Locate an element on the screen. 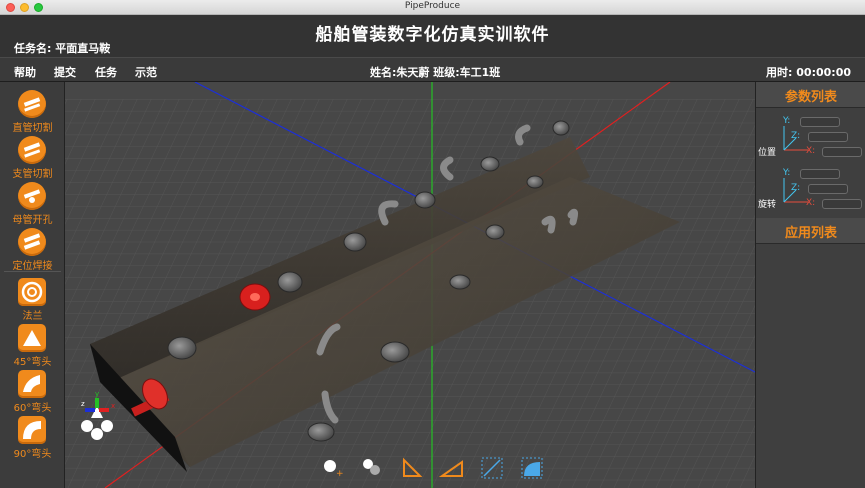 The height and width of the screenshot is (488, 865). app-title: 船舶管装数字化仿真实训软件 is located at coordinates (432, 35).